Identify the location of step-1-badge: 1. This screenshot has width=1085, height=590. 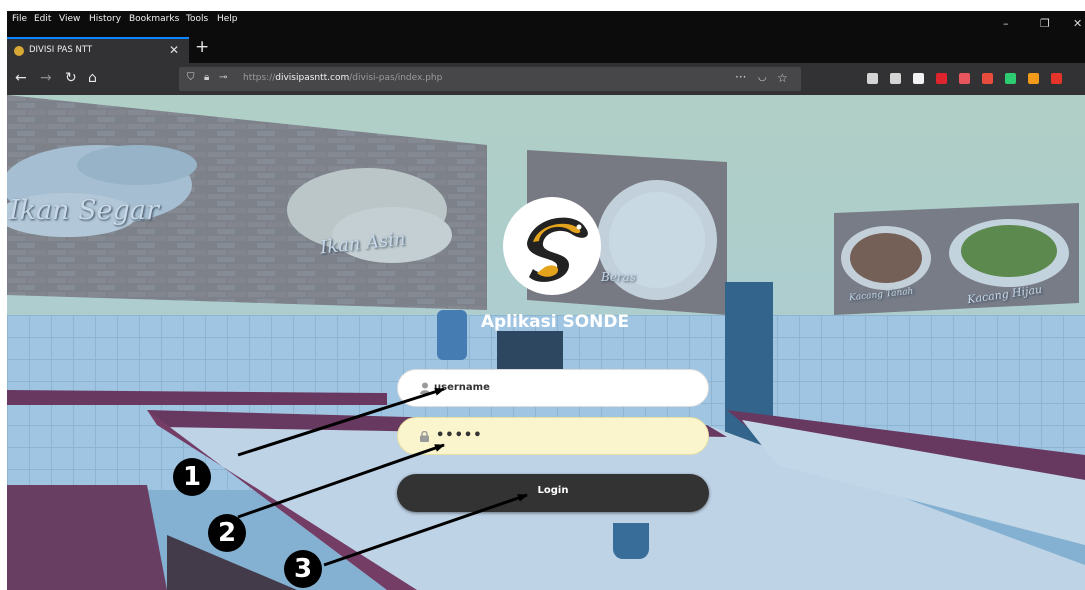
(192, 477).